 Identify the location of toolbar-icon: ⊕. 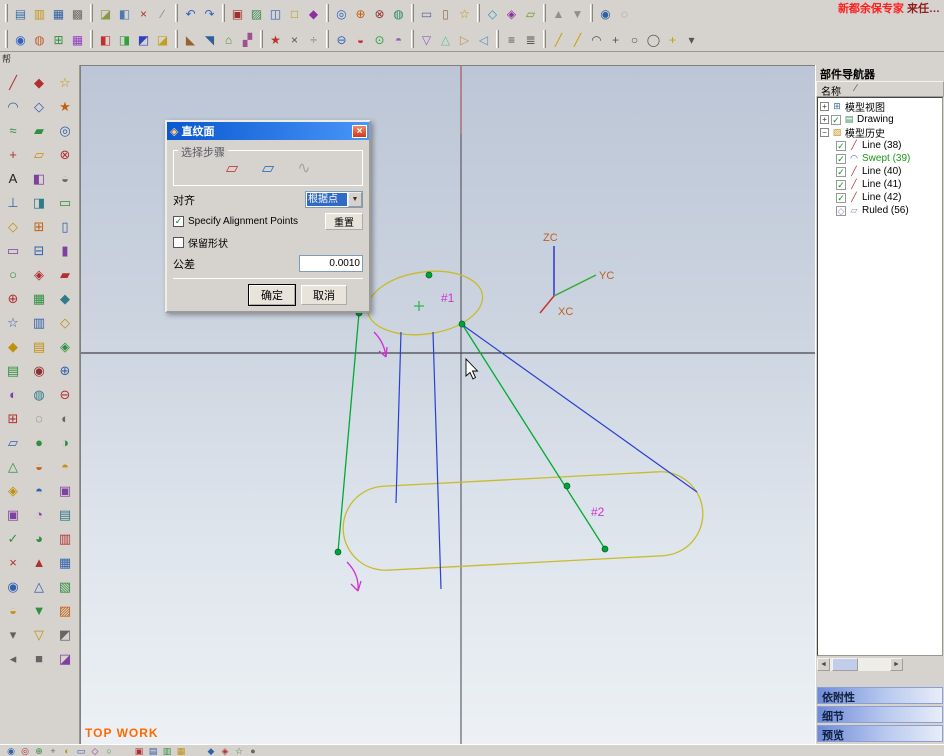
(65, 369).